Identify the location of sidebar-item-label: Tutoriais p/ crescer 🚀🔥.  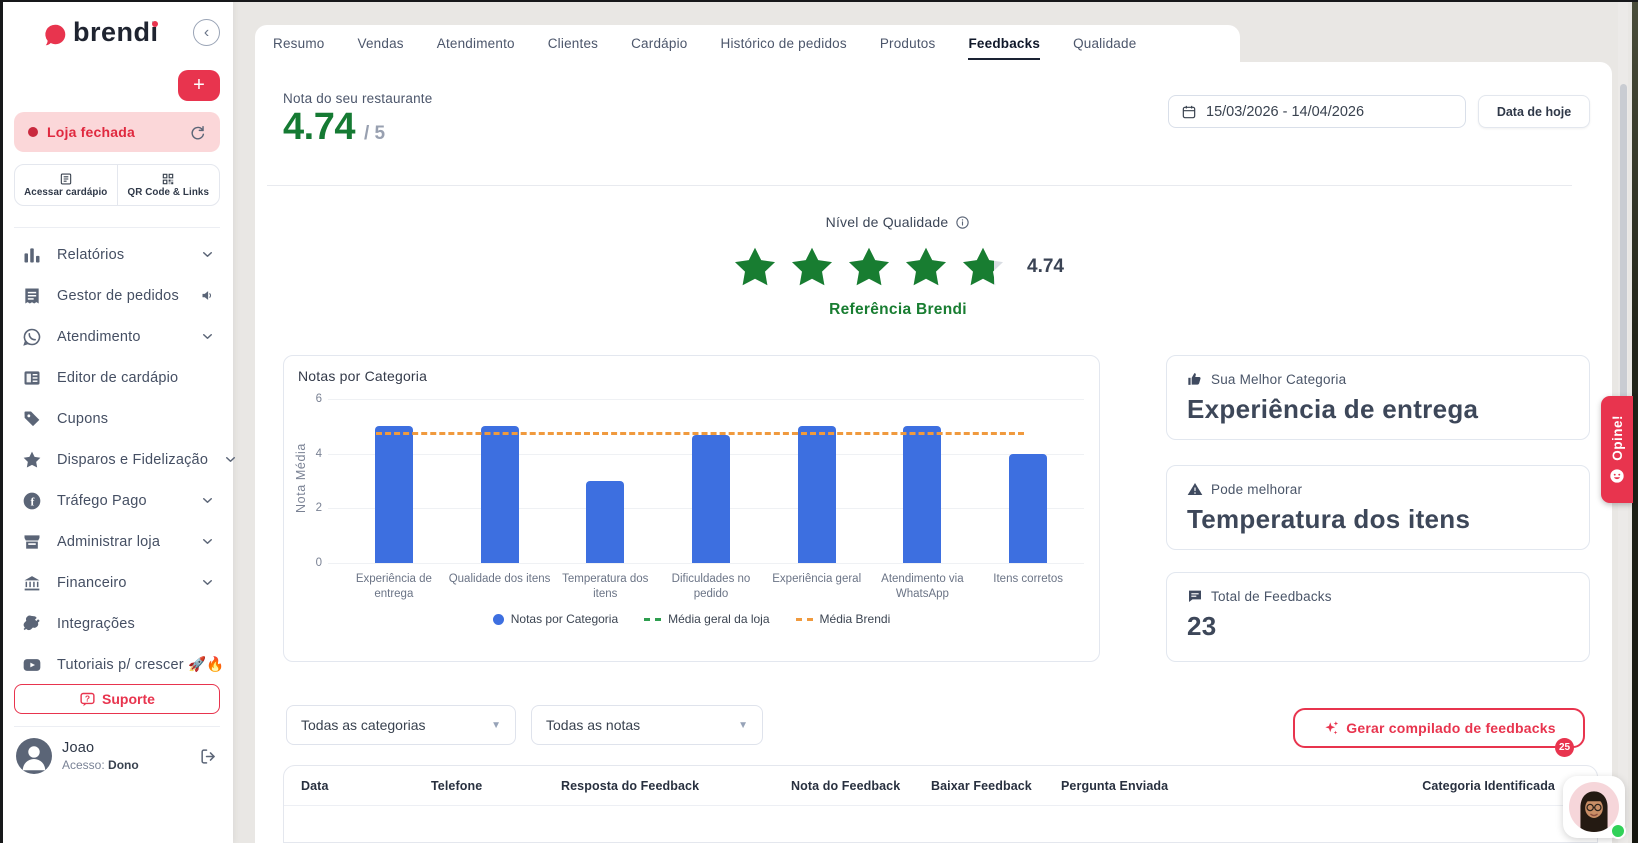
(141, 665).